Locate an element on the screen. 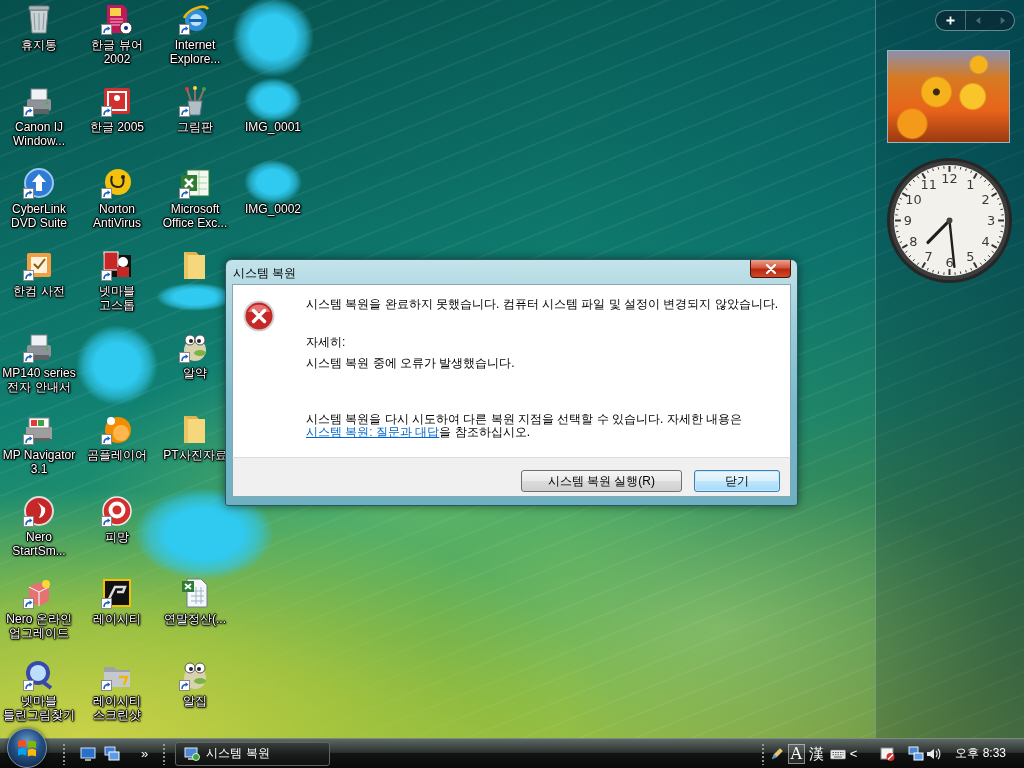 This screenshot has width=1024, height=768. clock-numeral: 8 is located at coordinates (913, 241).